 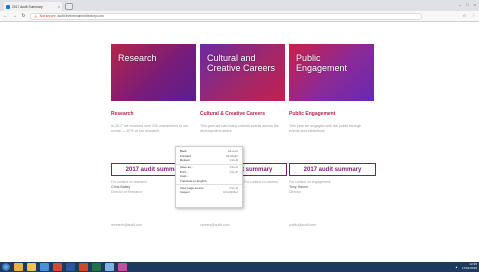 What do you see at coordinates (153, 72) in the screenshot?
I see `card-research-image: Research` at bounding box center [153, 72].